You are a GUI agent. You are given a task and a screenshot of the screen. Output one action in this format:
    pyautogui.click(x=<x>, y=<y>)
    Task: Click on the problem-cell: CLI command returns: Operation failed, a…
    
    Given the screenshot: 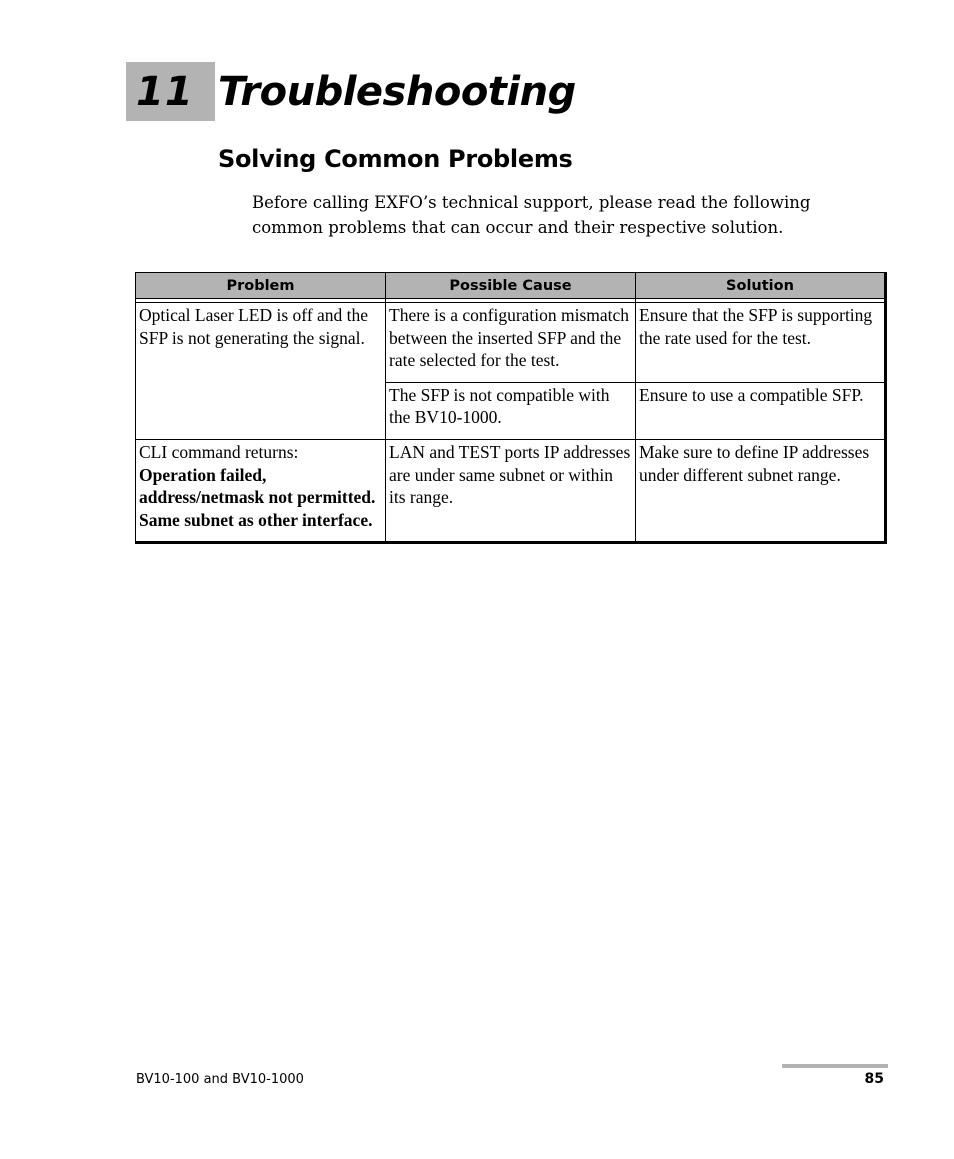 What is the action you would take?
    pyautogui.click(x=260, y=491)
    